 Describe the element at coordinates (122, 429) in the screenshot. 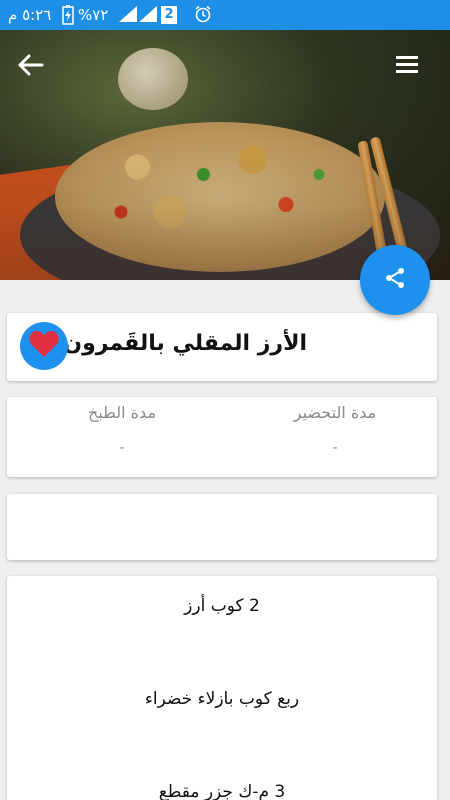

I see `cook-time: مدة الطبخ -` at that location.